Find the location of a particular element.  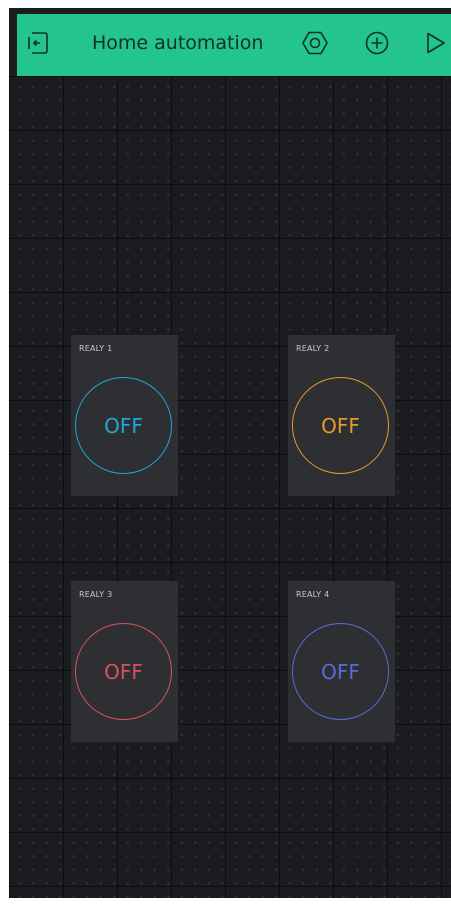

page-title: Home automation is located at coordinates (178, 43).